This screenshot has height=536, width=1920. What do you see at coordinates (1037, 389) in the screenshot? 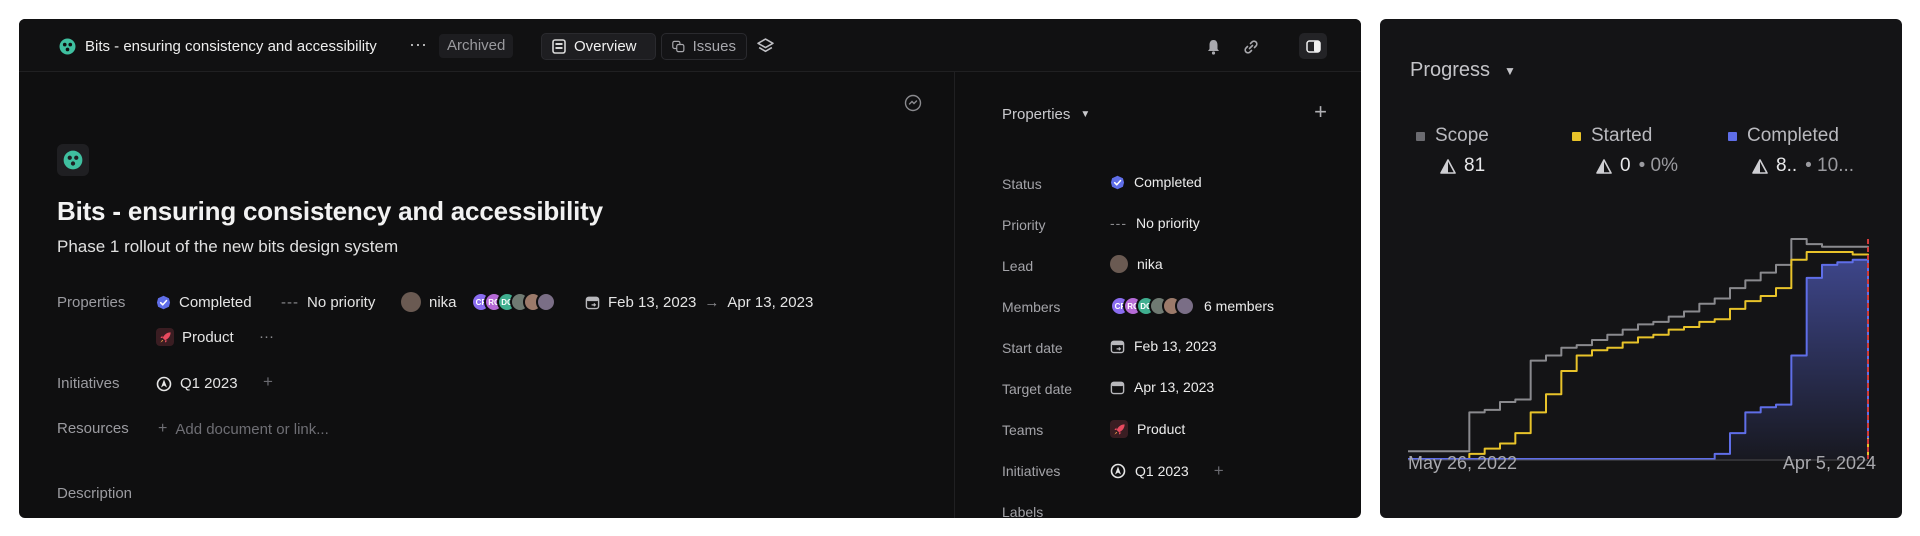
I see `prop-label-target-date: Target date` at bounding box center [1037, 389].